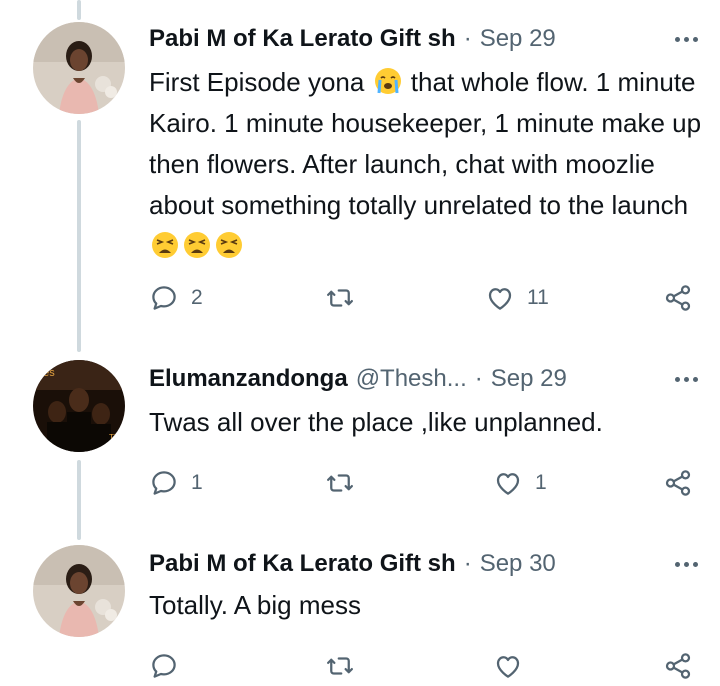 The width and height of the screenshot is (720, 686). I want to click on tweet-header: Elumanzandonga @Thesh... · Sep 29, so click(425, 379).